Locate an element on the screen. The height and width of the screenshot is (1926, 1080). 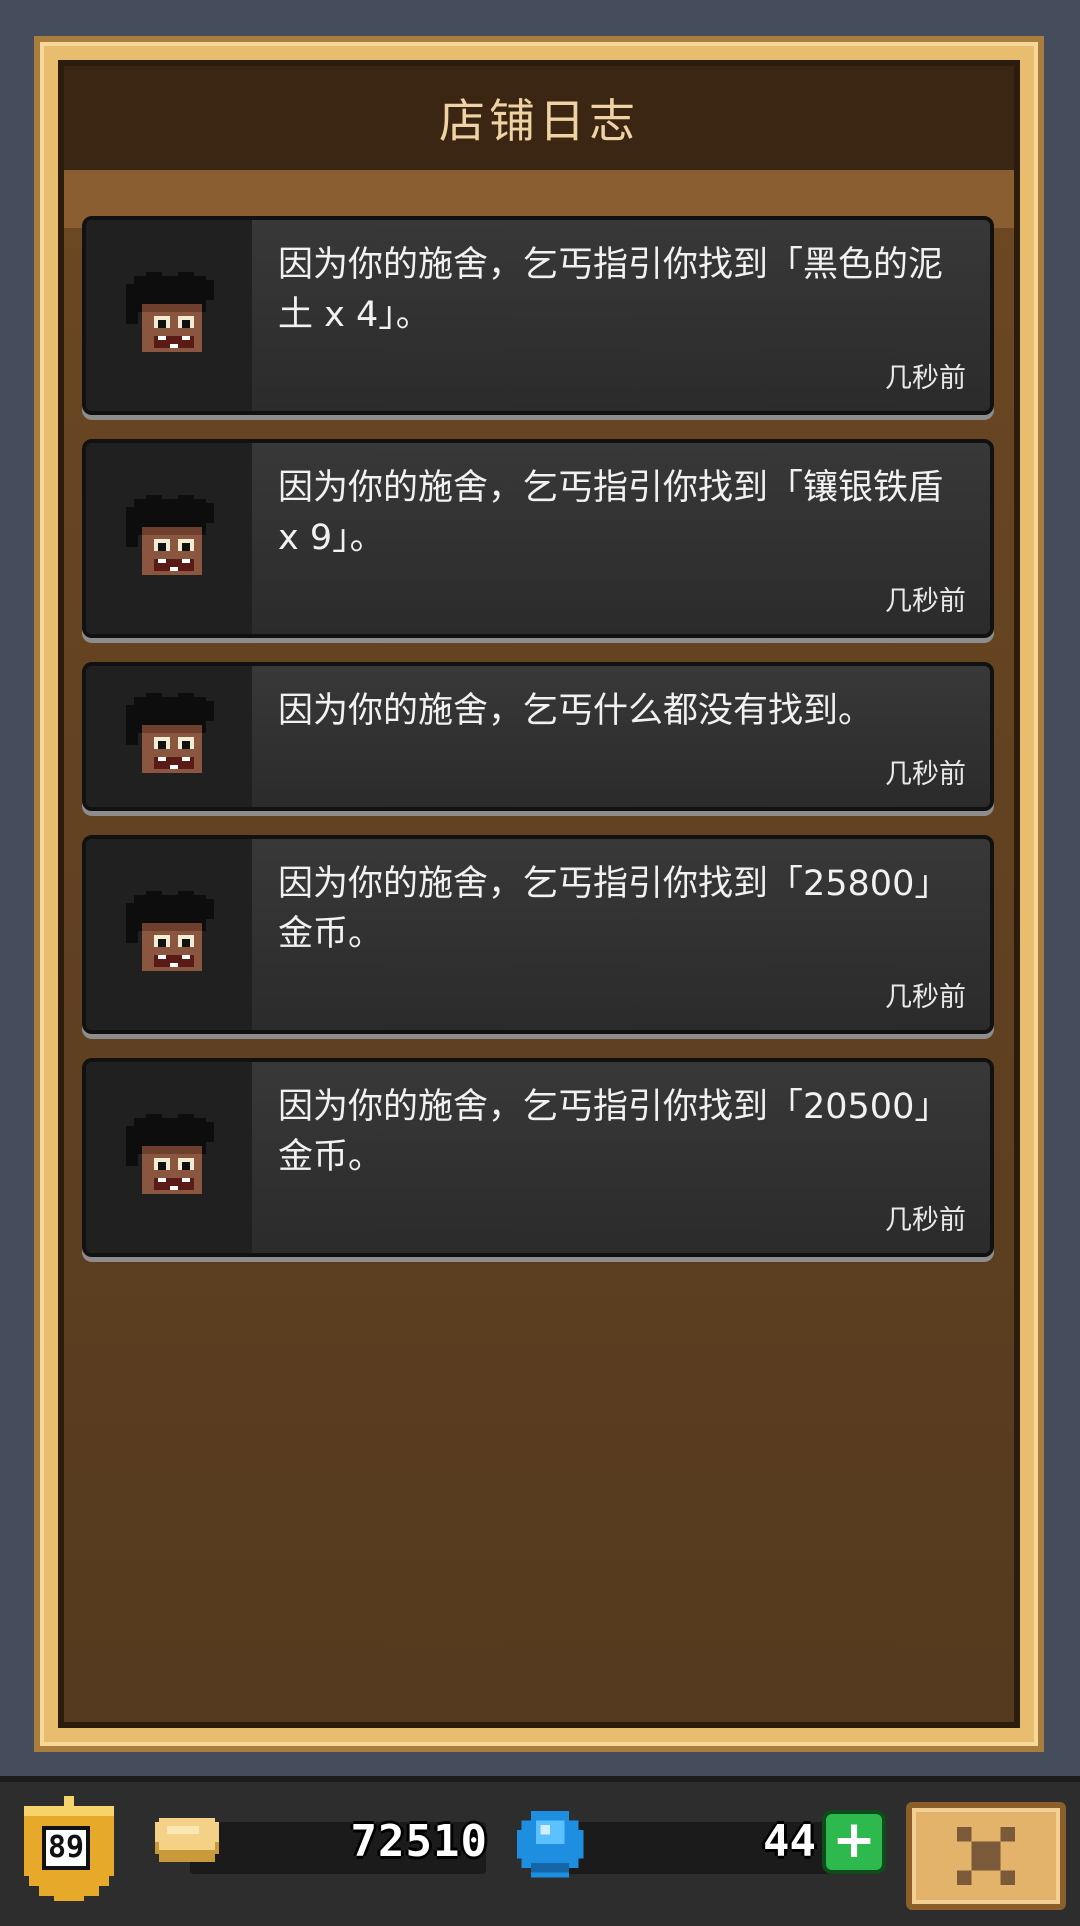
player-level-badge: 89 is located at coordinates (69, 1851).